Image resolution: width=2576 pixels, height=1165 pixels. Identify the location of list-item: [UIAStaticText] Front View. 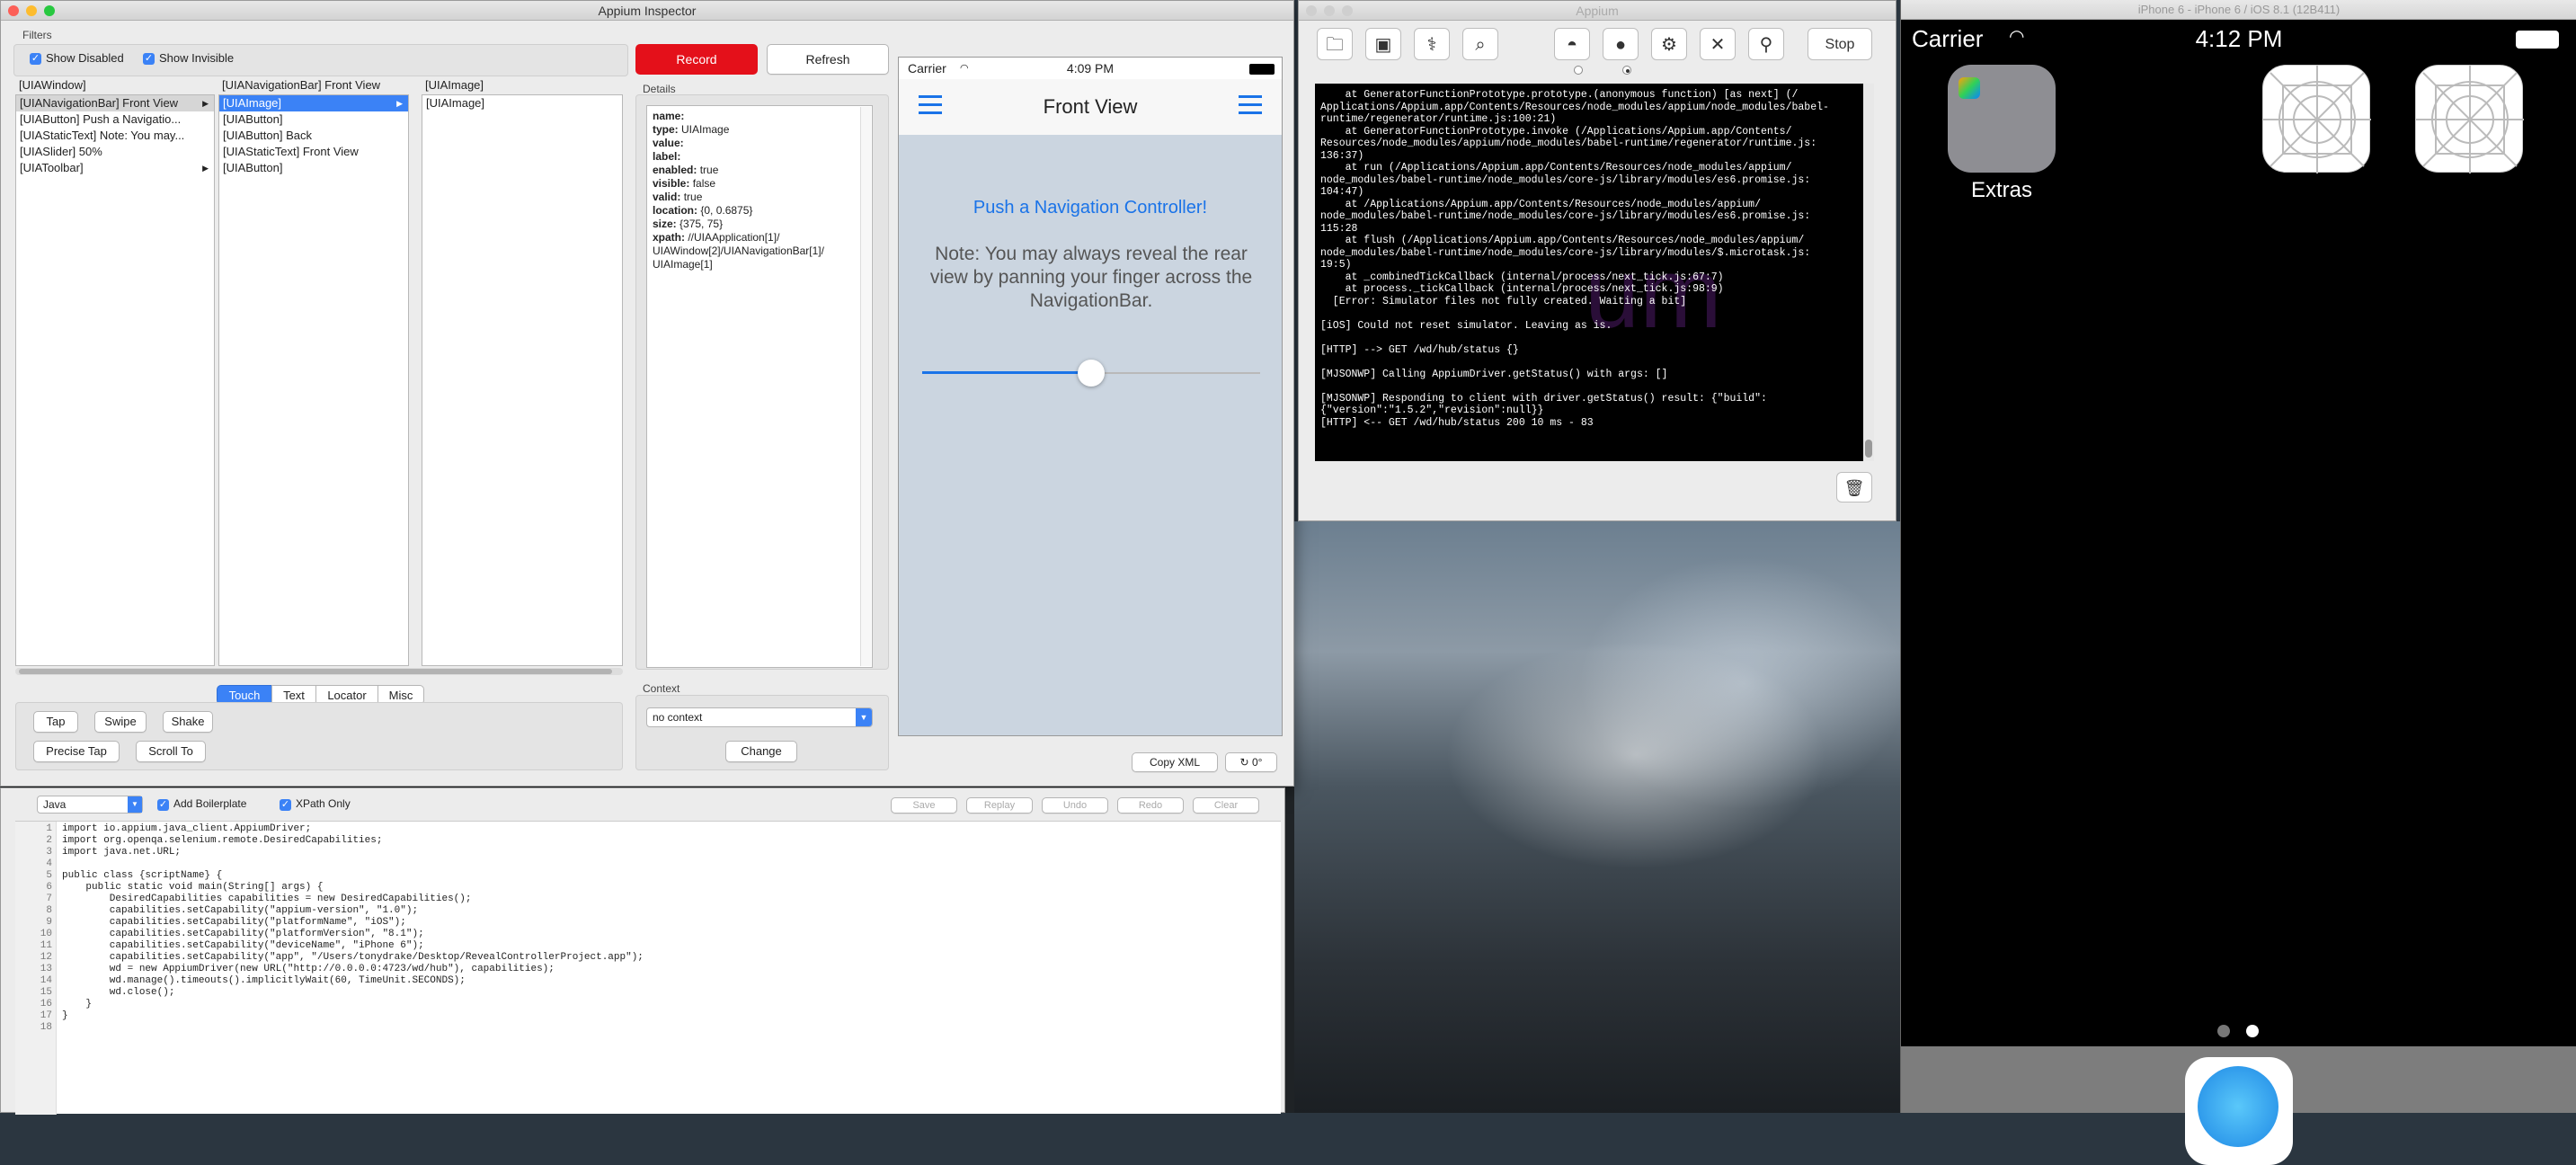
(313, 152).